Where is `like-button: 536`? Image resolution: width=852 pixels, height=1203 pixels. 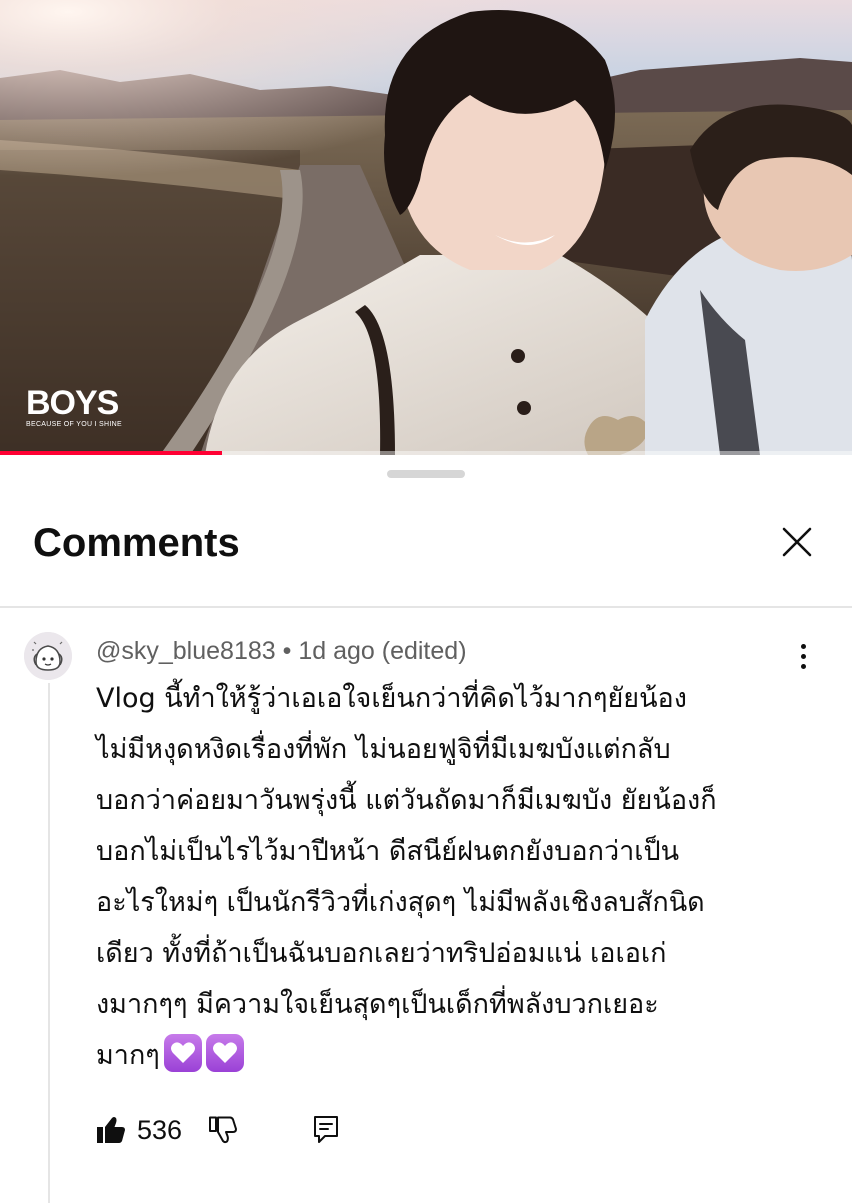
like-button: 536 is located at coordinates (139, 1130).